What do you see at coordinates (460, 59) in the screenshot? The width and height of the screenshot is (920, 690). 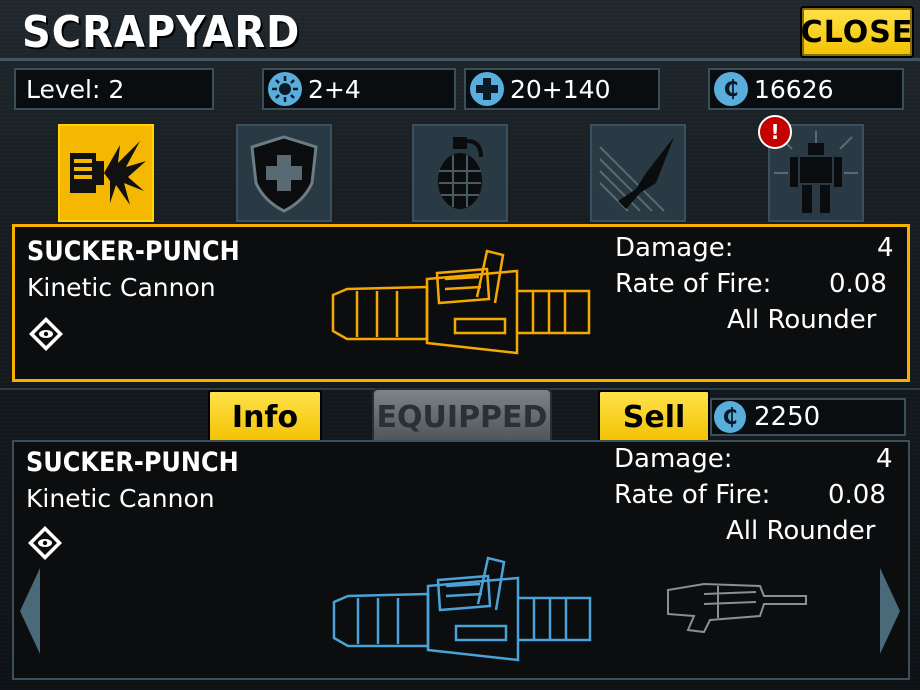 I see `frame-divider` at bounding box center [460, 59].